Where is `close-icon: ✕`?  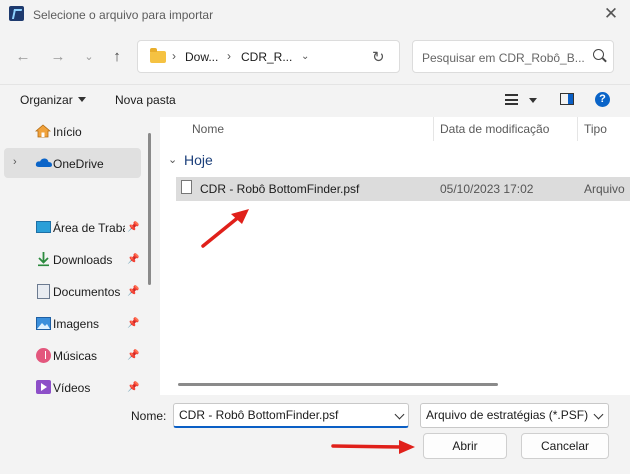
close-icon: ✕ is located at coordinates (611, 14).